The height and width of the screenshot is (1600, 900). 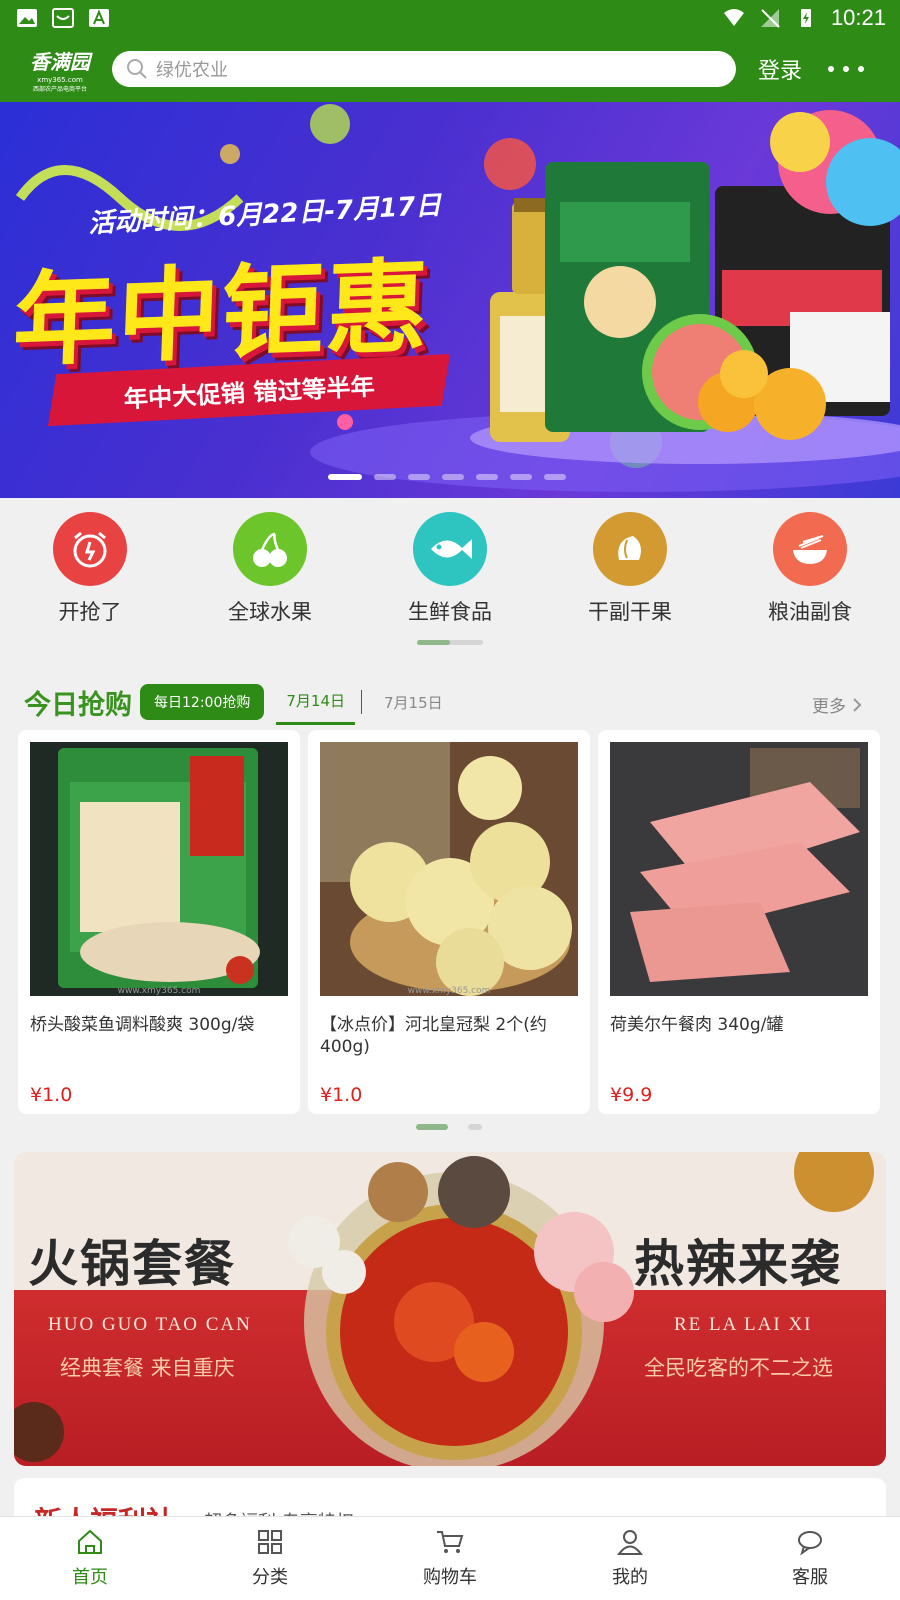 What do you see at coordinates (270, 1577) in the screenshot?
I see `nav-label: 分类` at bounding box center [270, 1577].